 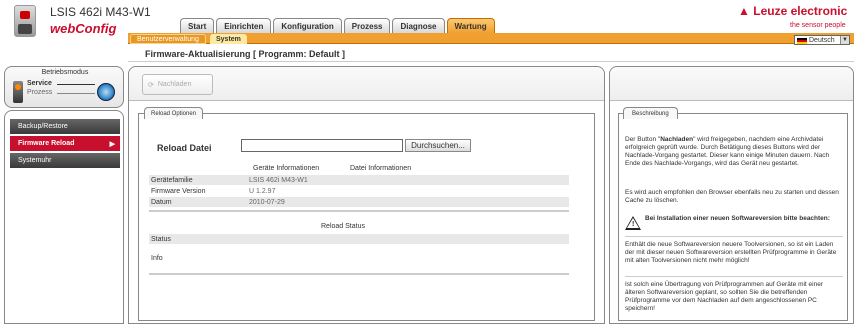 I want to click on tab-prozess: Prozess, so click(x=367, y=25).